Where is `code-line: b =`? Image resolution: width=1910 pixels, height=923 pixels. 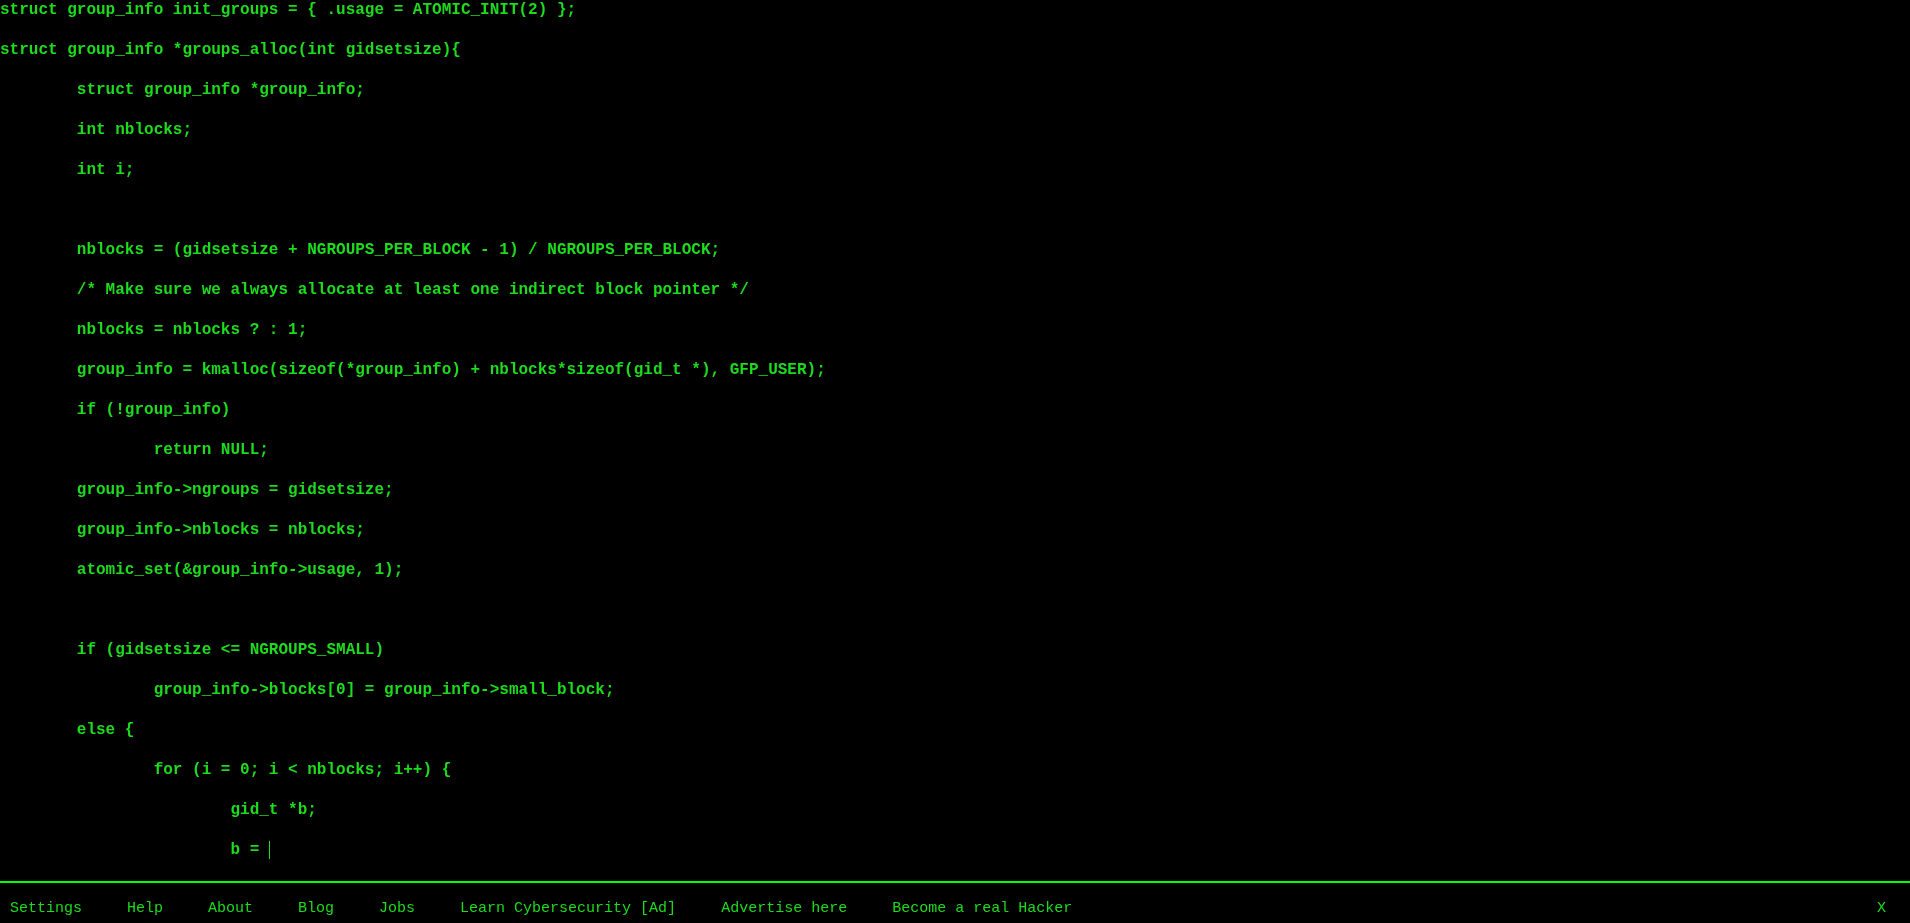
code-line: b = is located at coordinates (245, 850).